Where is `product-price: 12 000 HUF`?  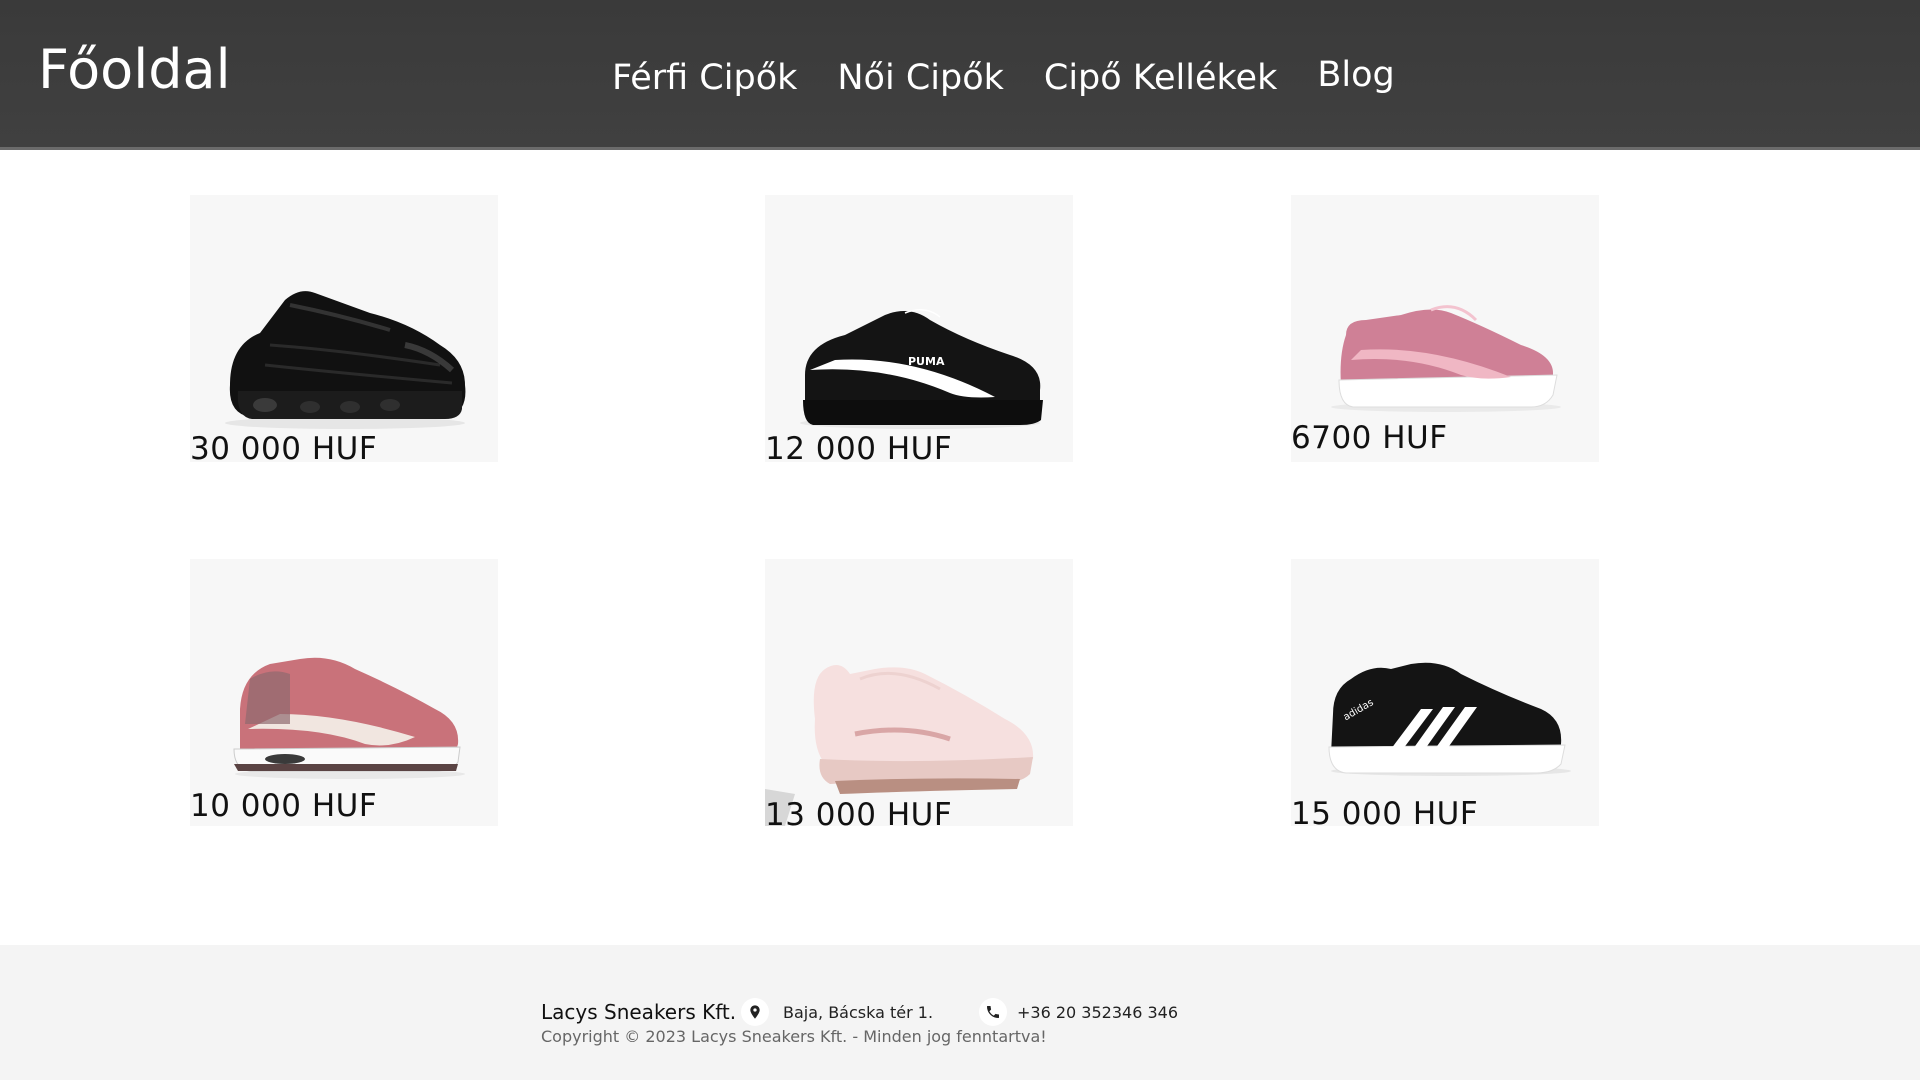
product-price: 12 000 HUF is located at coordinates (859, 449).